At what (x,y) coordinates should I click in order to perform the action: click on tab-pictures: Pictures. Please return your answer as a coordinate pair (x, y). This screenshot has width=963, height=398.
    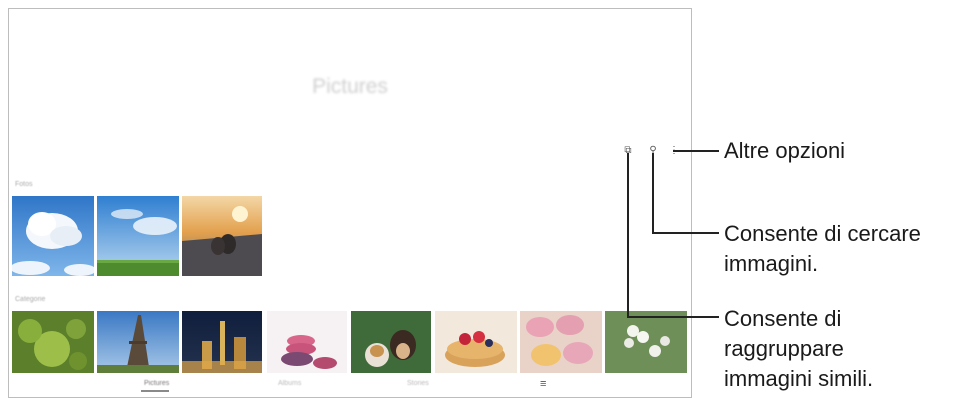
    Looking at the image, I should click on (156, 383).